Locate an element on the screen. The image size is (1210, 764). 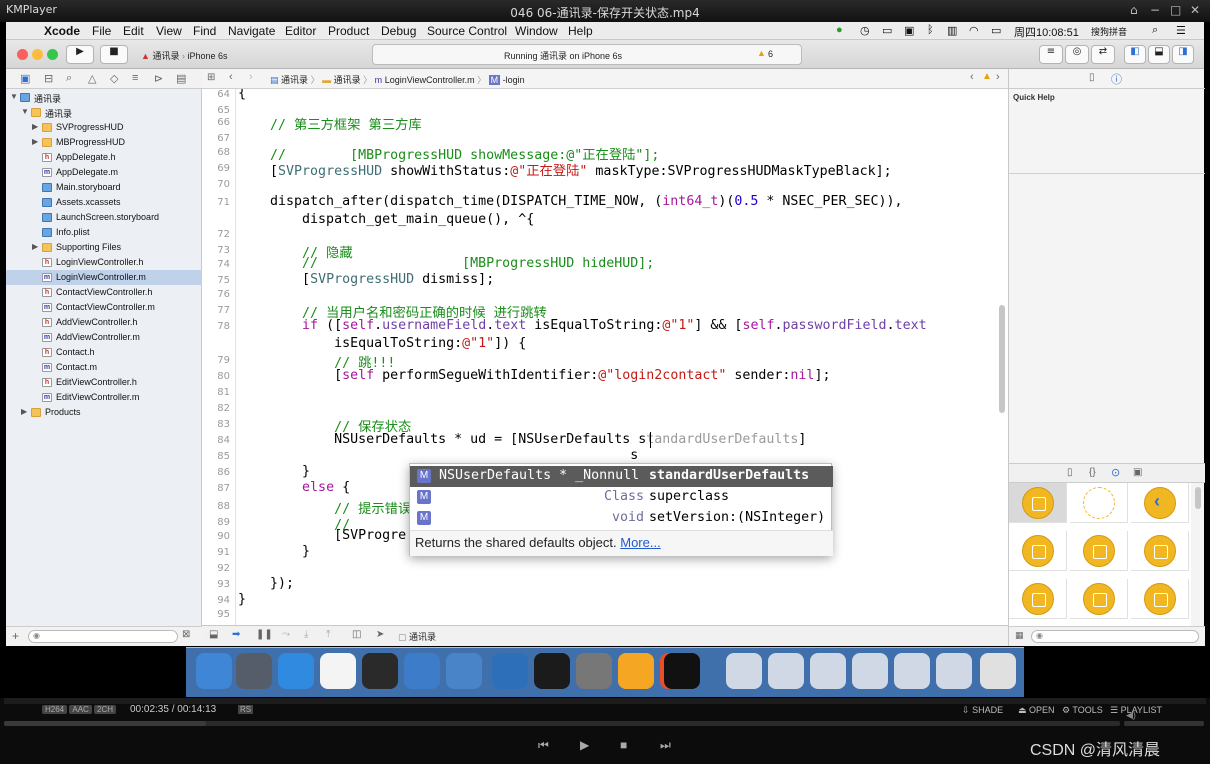
menu-debug: Debug is located at coordinates (398, 31).